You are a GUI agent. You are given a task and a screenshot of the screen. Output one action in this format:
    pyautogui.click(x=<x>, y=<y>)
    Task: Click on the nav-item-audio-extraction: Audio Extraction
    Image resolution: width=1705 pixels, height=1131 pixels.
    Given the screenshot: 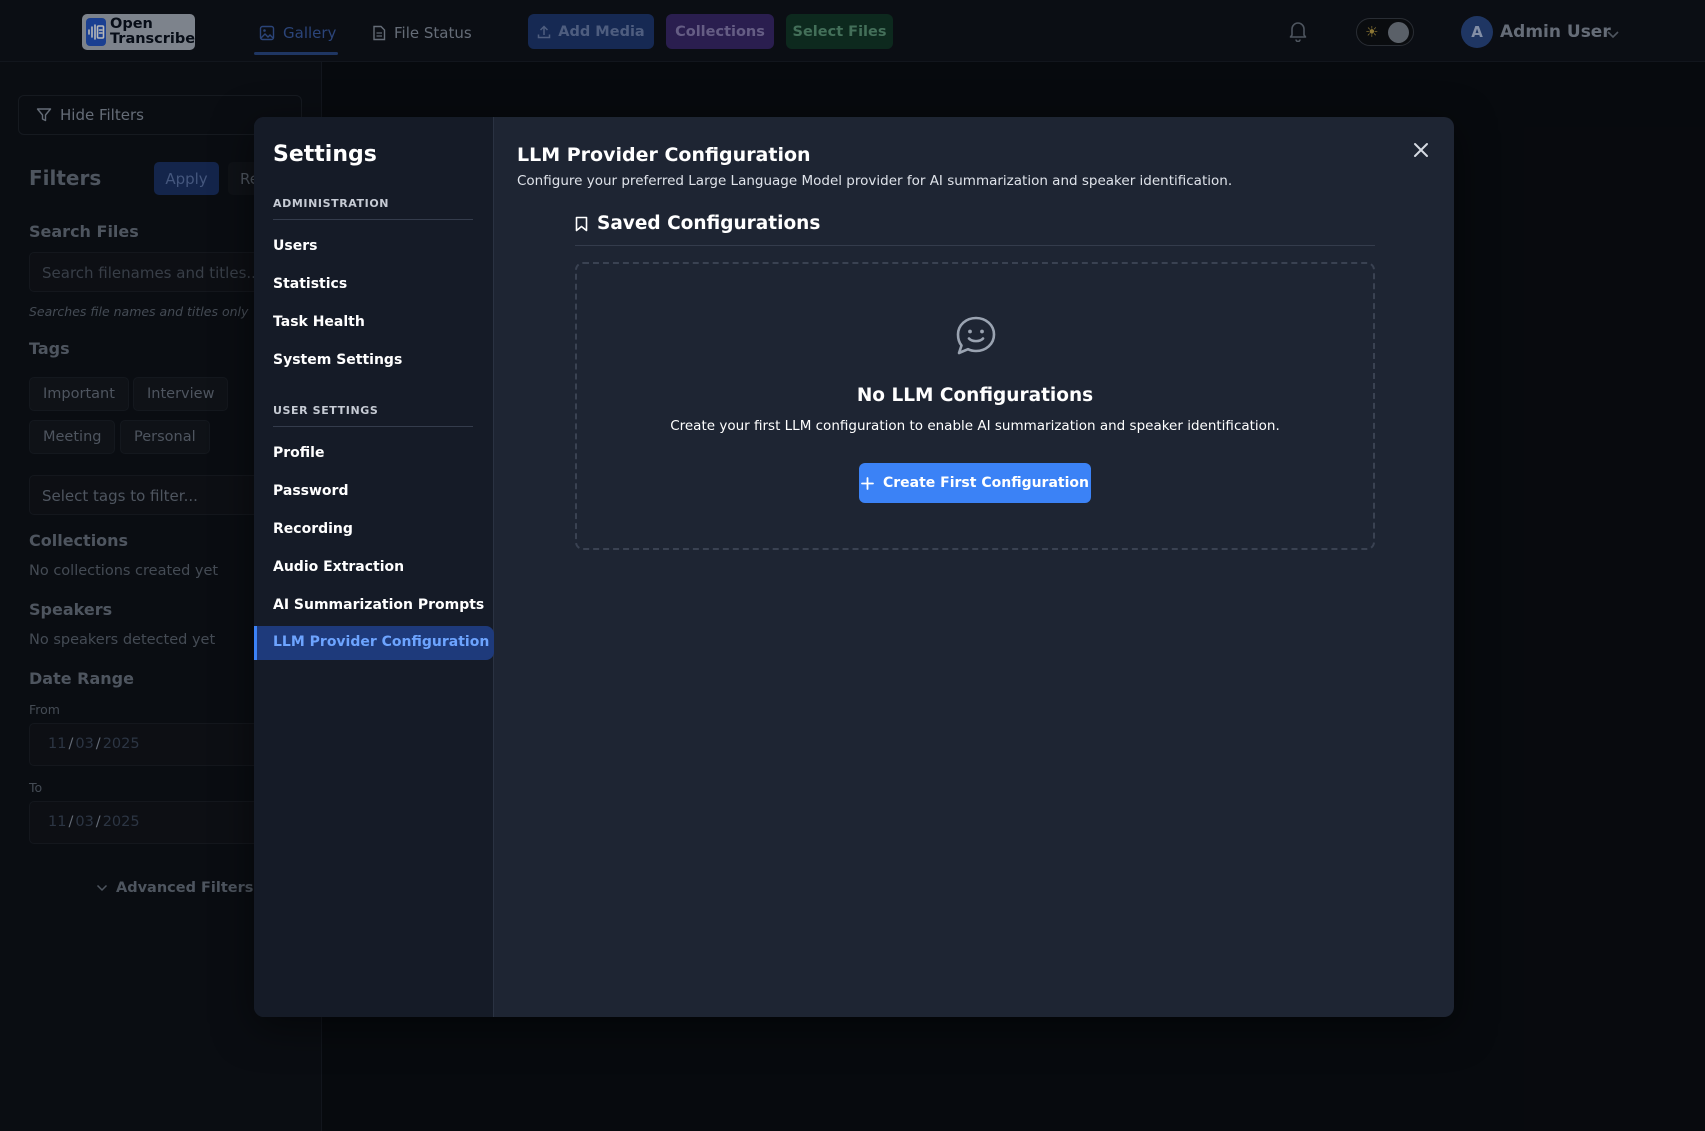 What is the action you would take?
    pyautogui.click(x=374, y=568)
    